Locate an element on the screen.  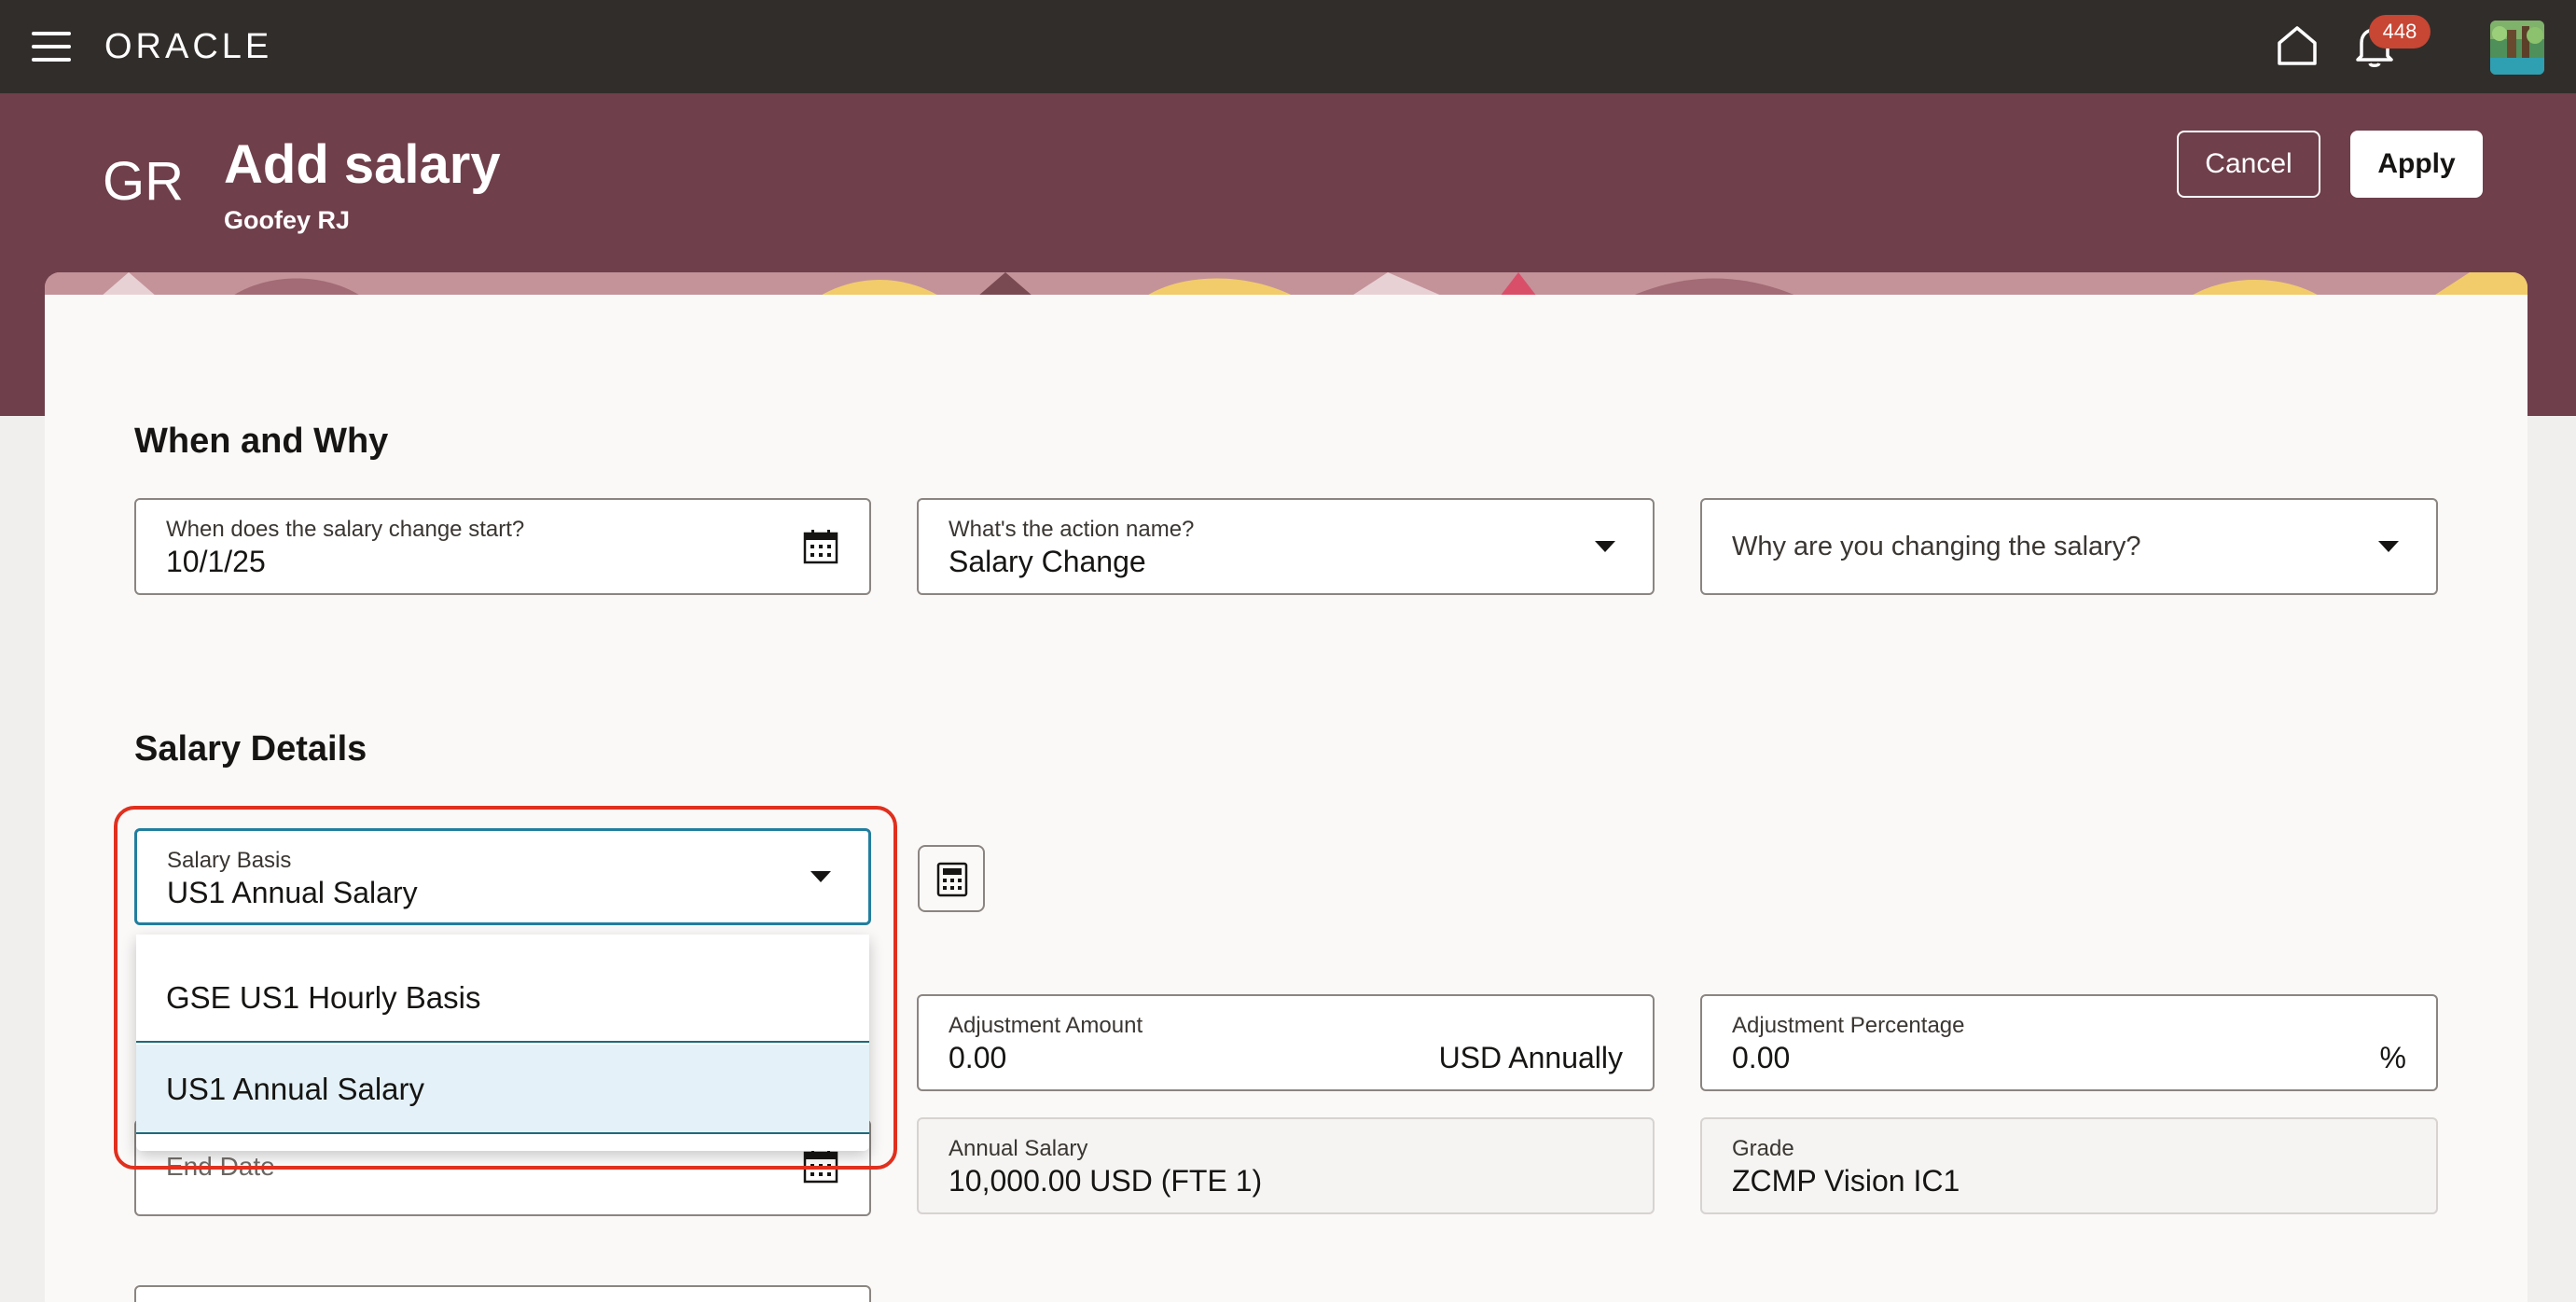
oracle-logo: ORACLE is located at coordinates (188, 47).